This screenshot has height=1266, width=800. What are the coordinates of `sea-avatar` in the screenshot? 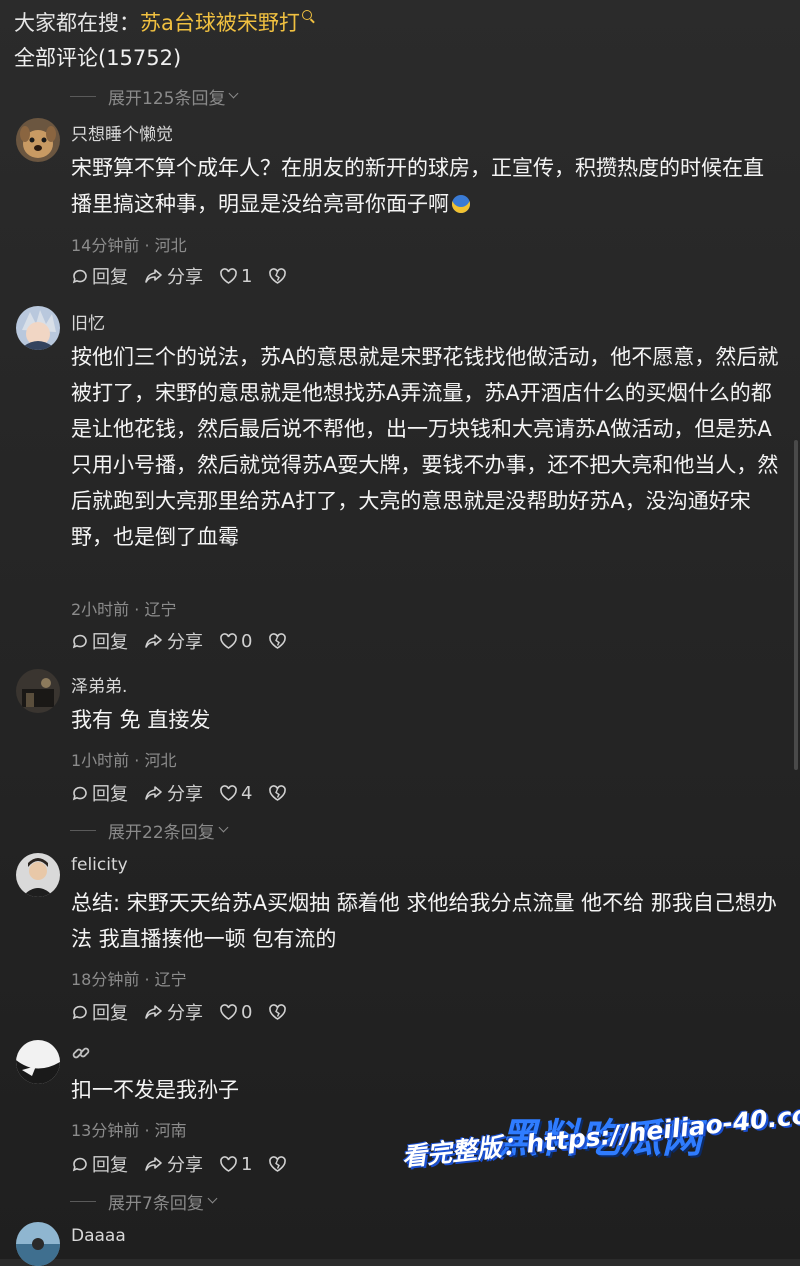 It's located at (38, 1244).